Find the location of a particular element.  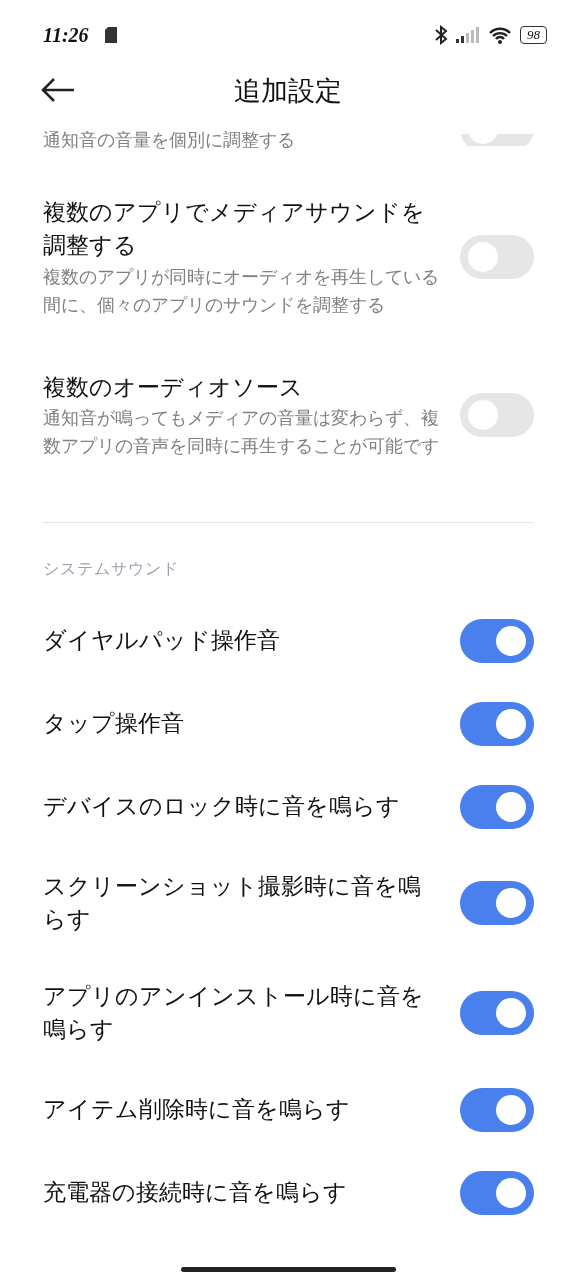

setting-title: タップ操作音 is located at coordinates (114, 723).